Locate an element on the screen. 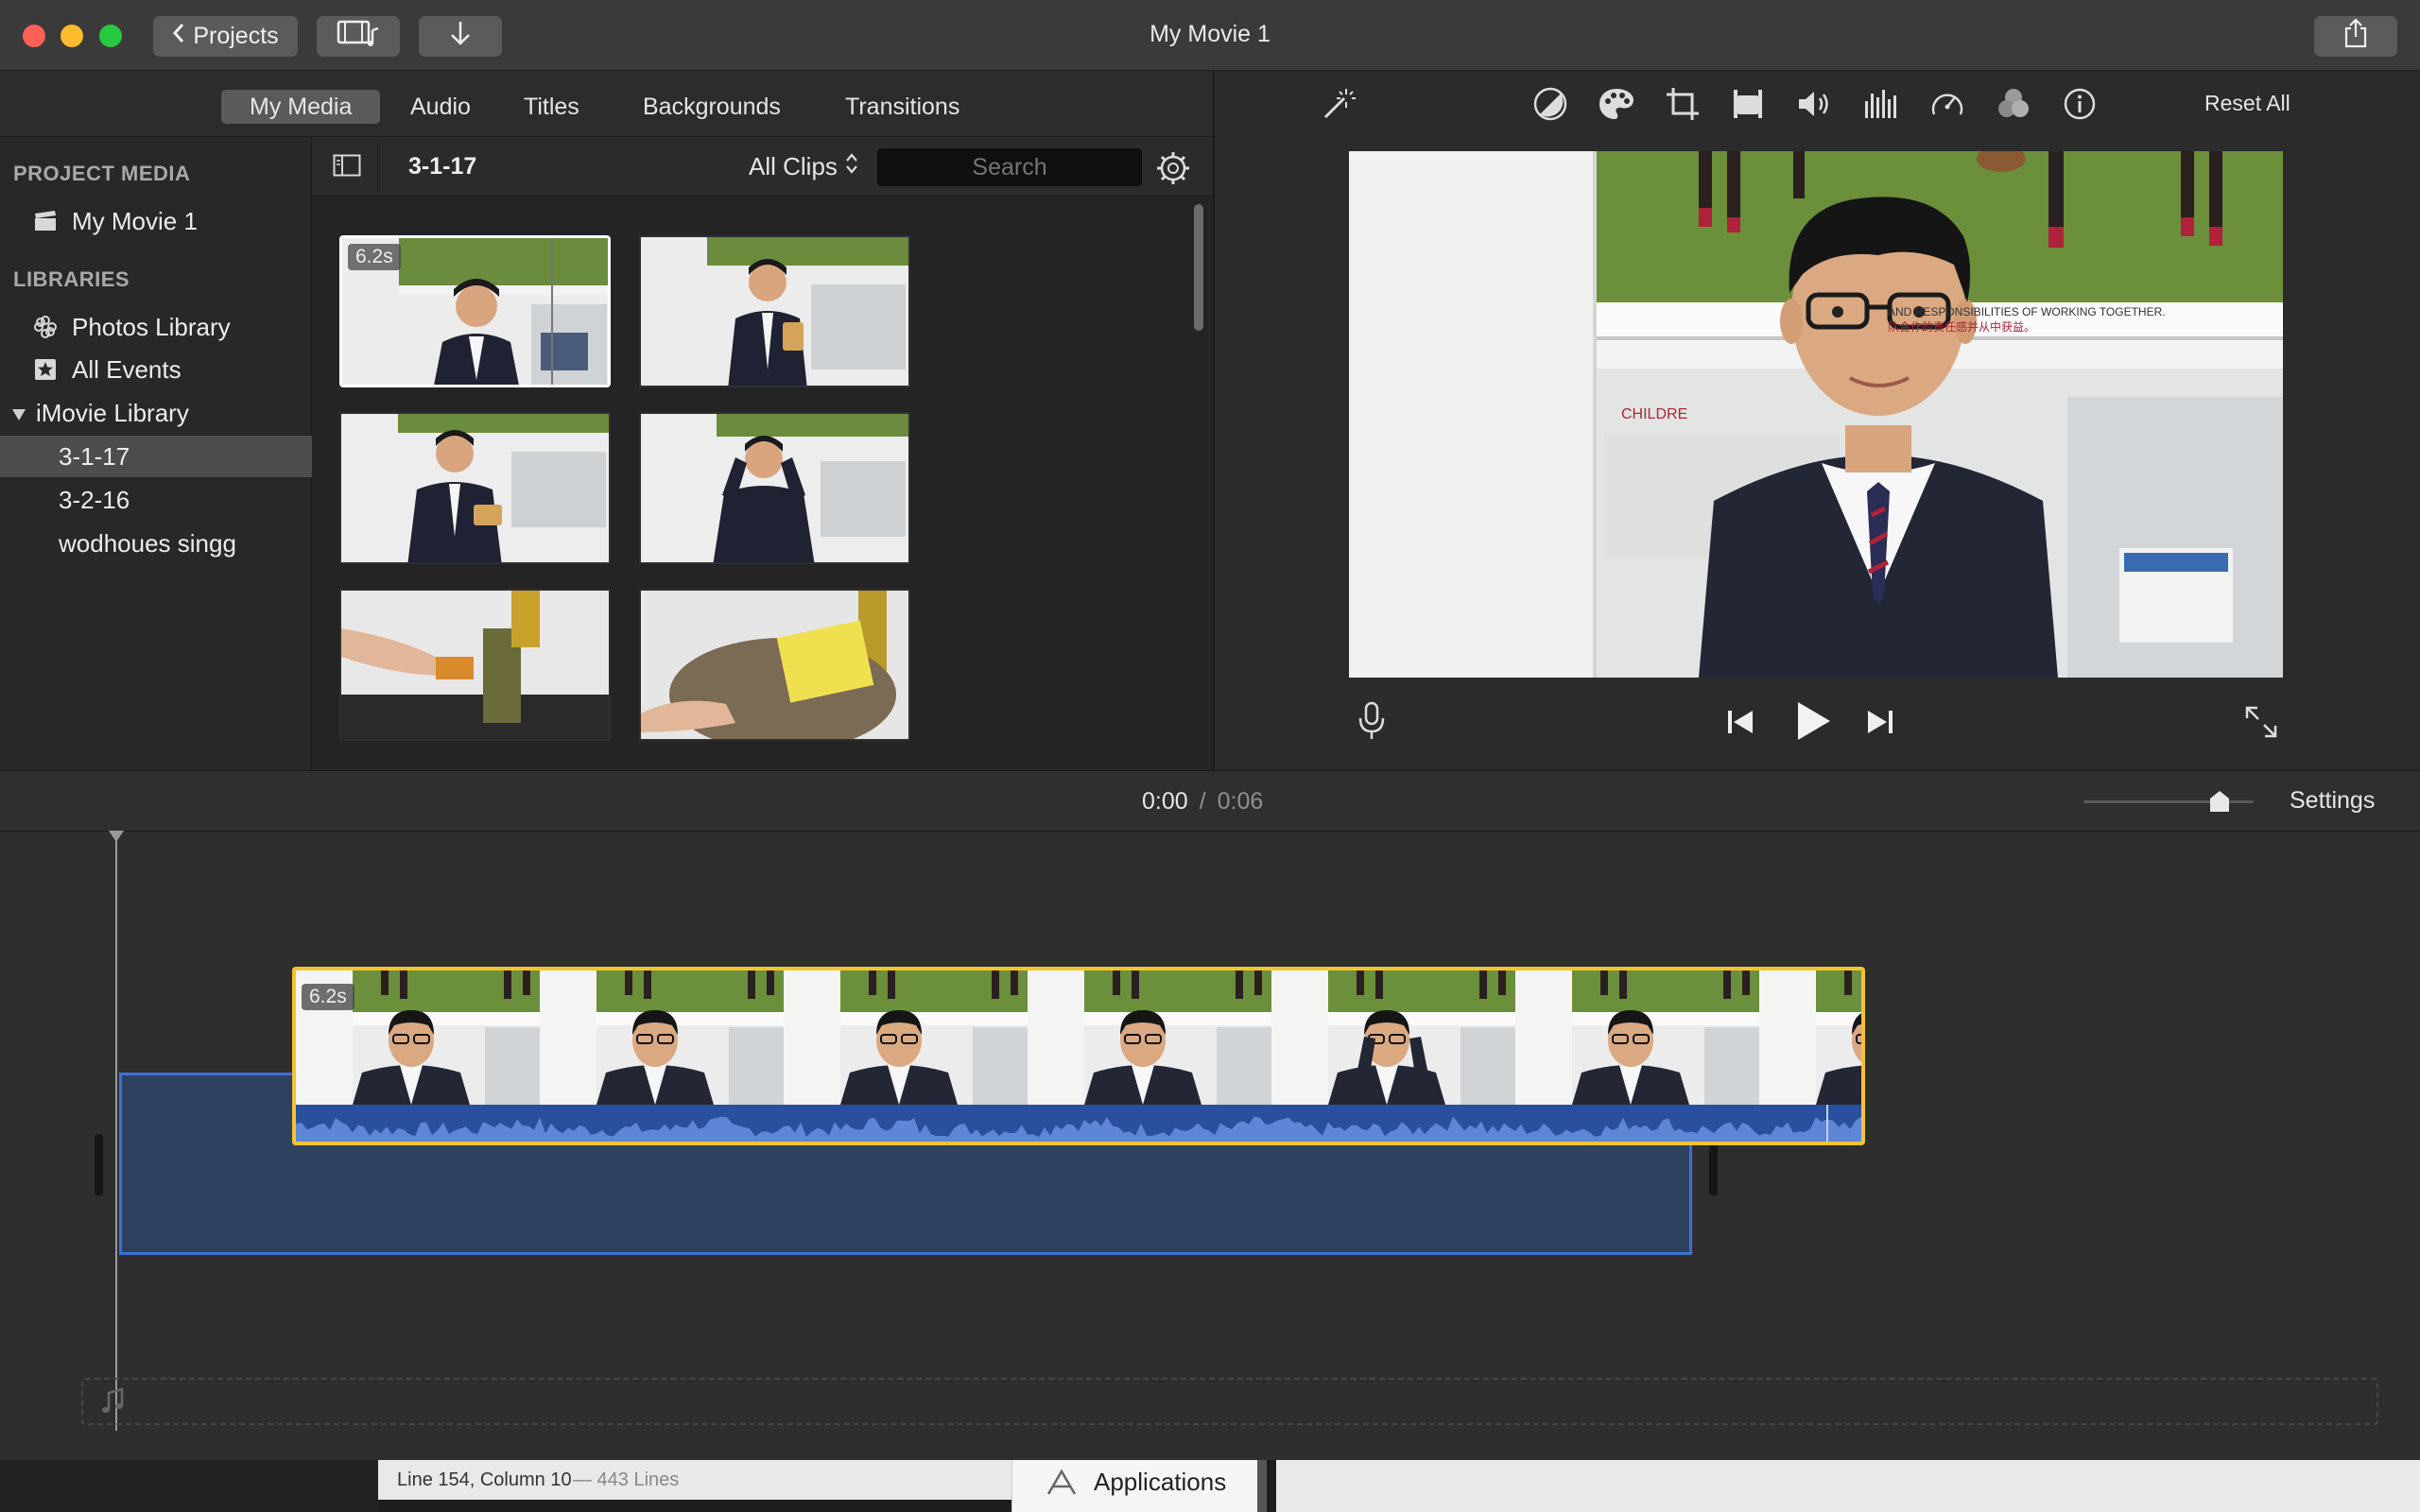 This screenshot has width=2420, height=1512. star-box-icon is located at coordinates (45, 369).